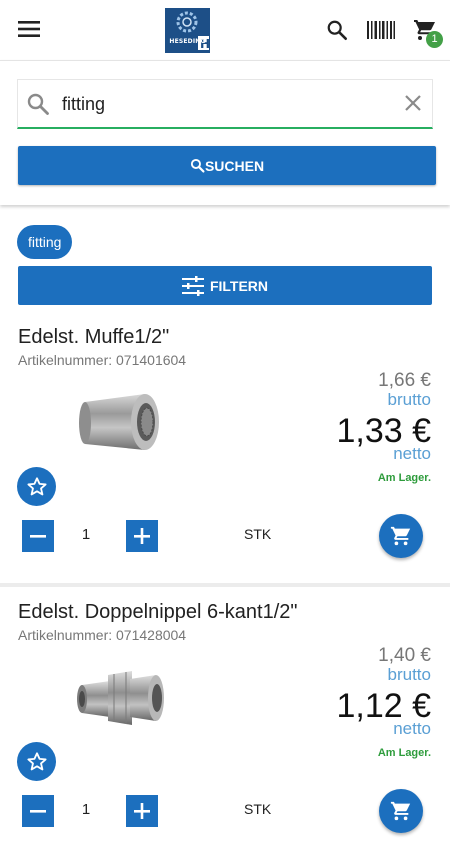  What do you see at coordinates (413, 103) in the screenshot?
I see `close-icon` at bounding box center [413, 103].